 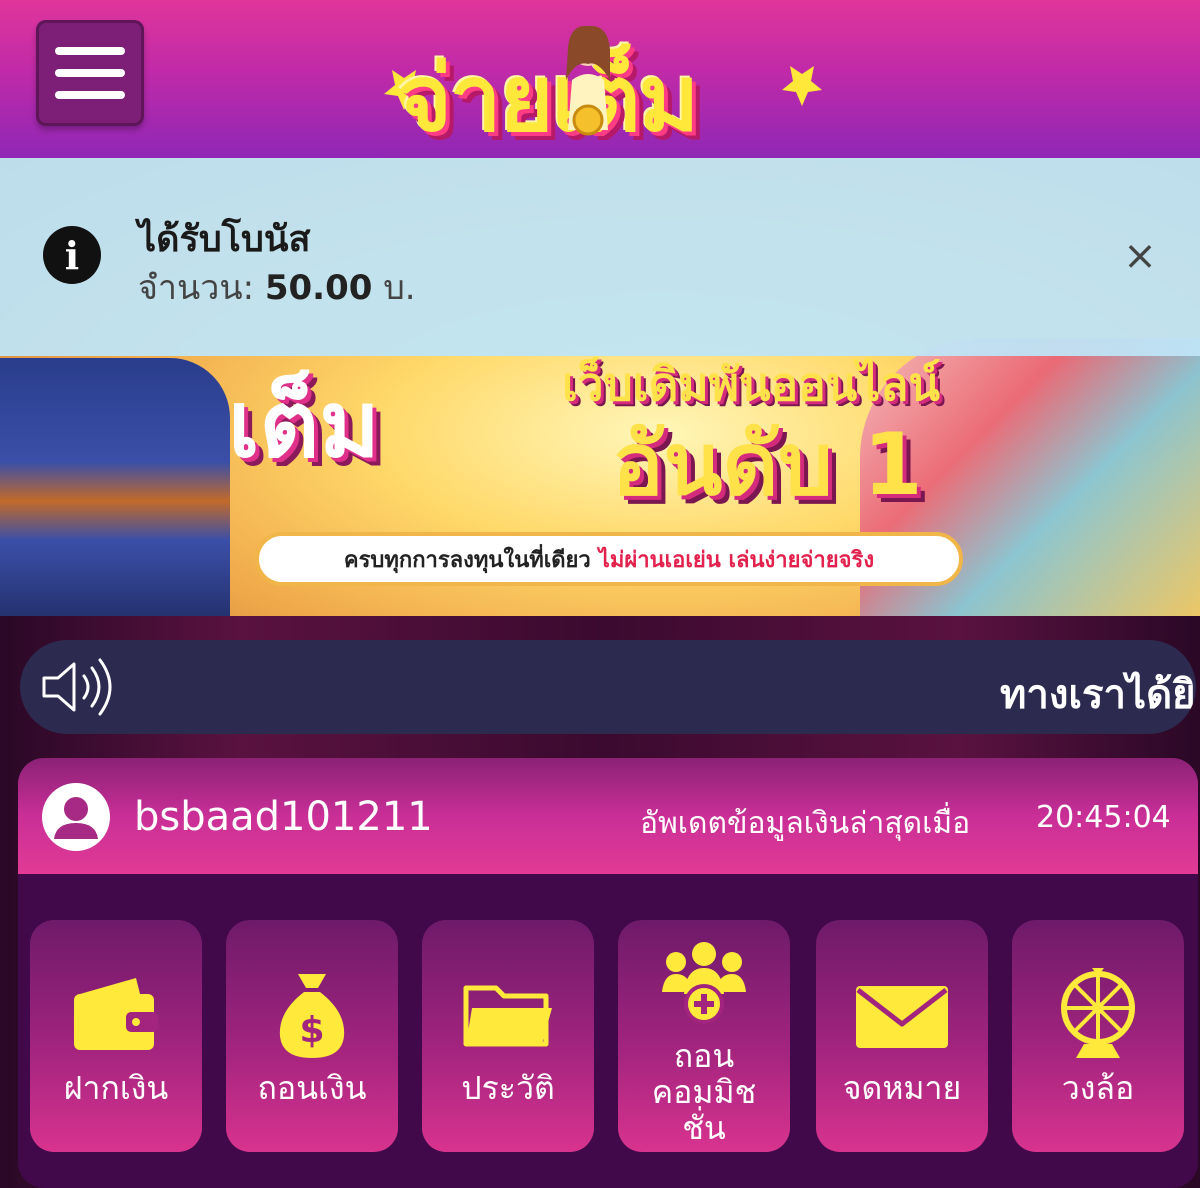 I want to click on notification-title: ได้รับโบนัส, so click(x=224, y=239).